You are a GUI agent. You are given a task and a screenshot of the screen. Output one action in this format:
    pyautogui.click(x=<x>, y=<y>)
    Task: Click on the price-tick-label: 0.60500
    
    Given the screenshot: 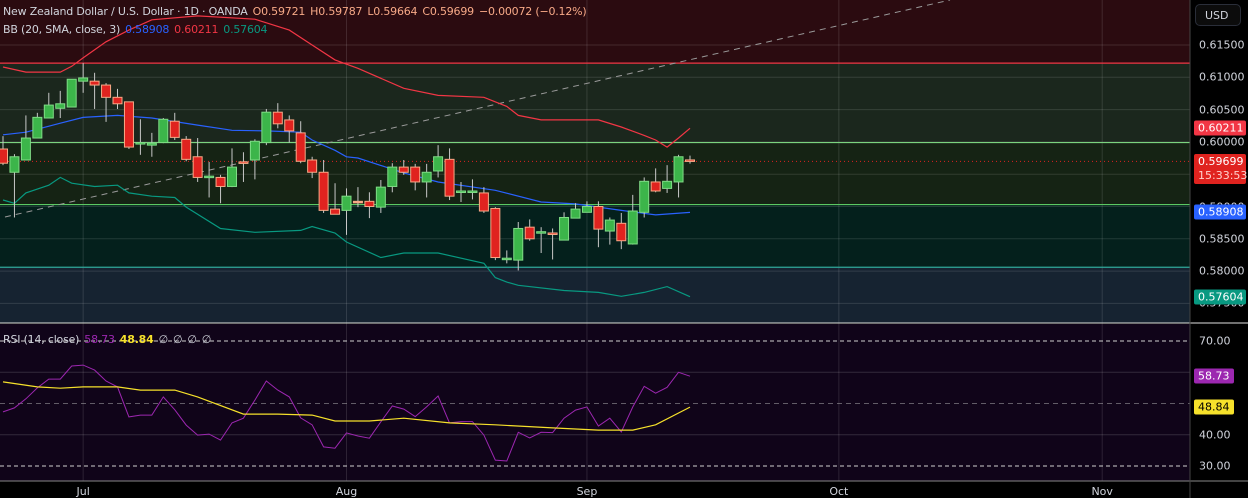 What is the action you would take?
    pyautogui.click(x=1222, y=110)
    